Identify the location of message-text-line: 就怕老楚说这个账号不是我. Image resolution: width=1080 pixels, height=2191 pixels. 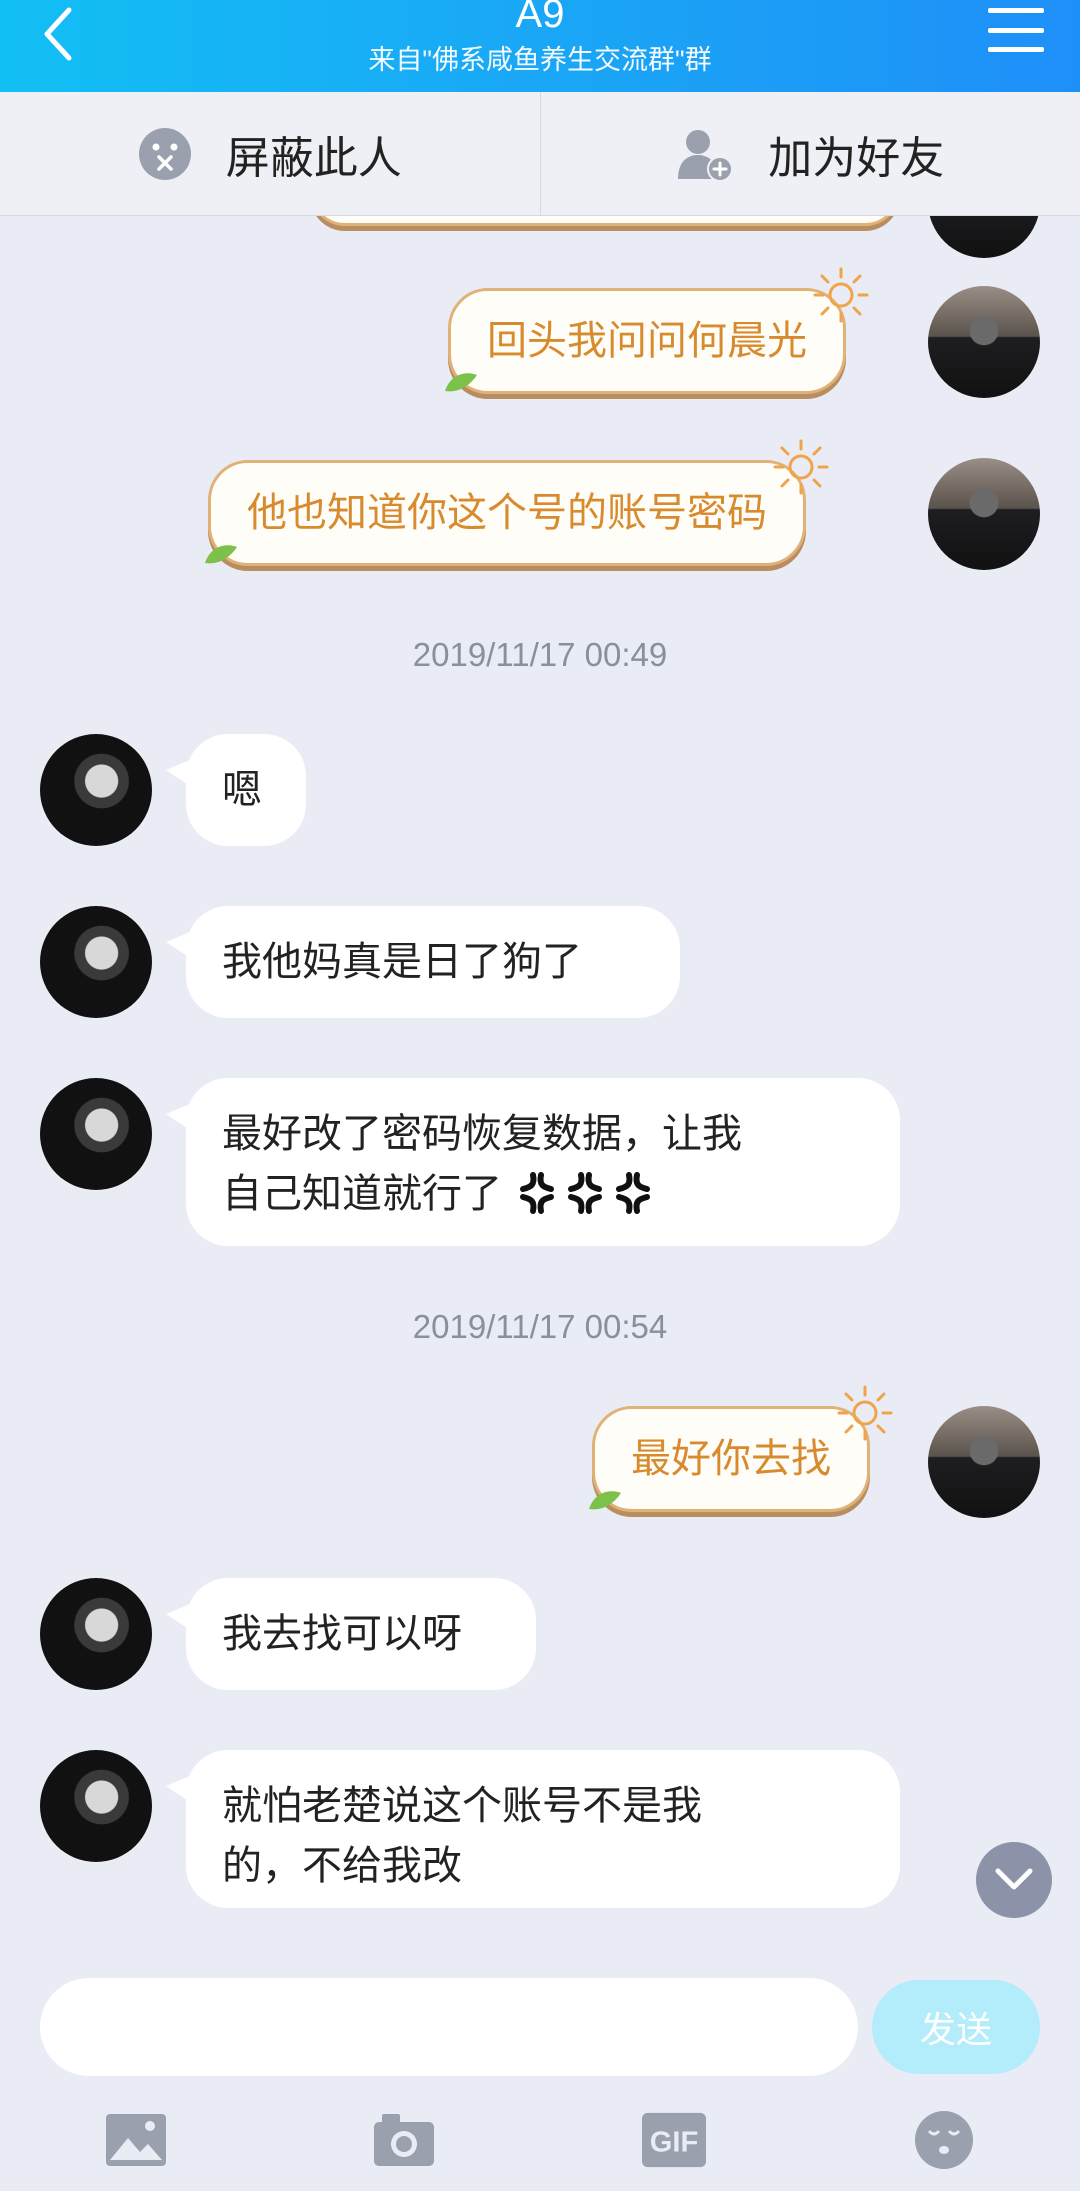
(462, 1806).